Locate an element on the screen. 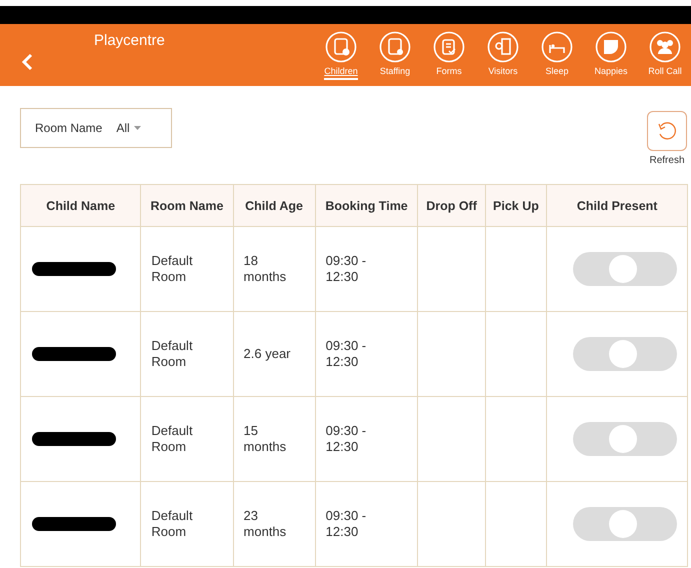 The height and width of the screenshot is (568, 691). column-header: Room Name is located at coordinates (187, 205).